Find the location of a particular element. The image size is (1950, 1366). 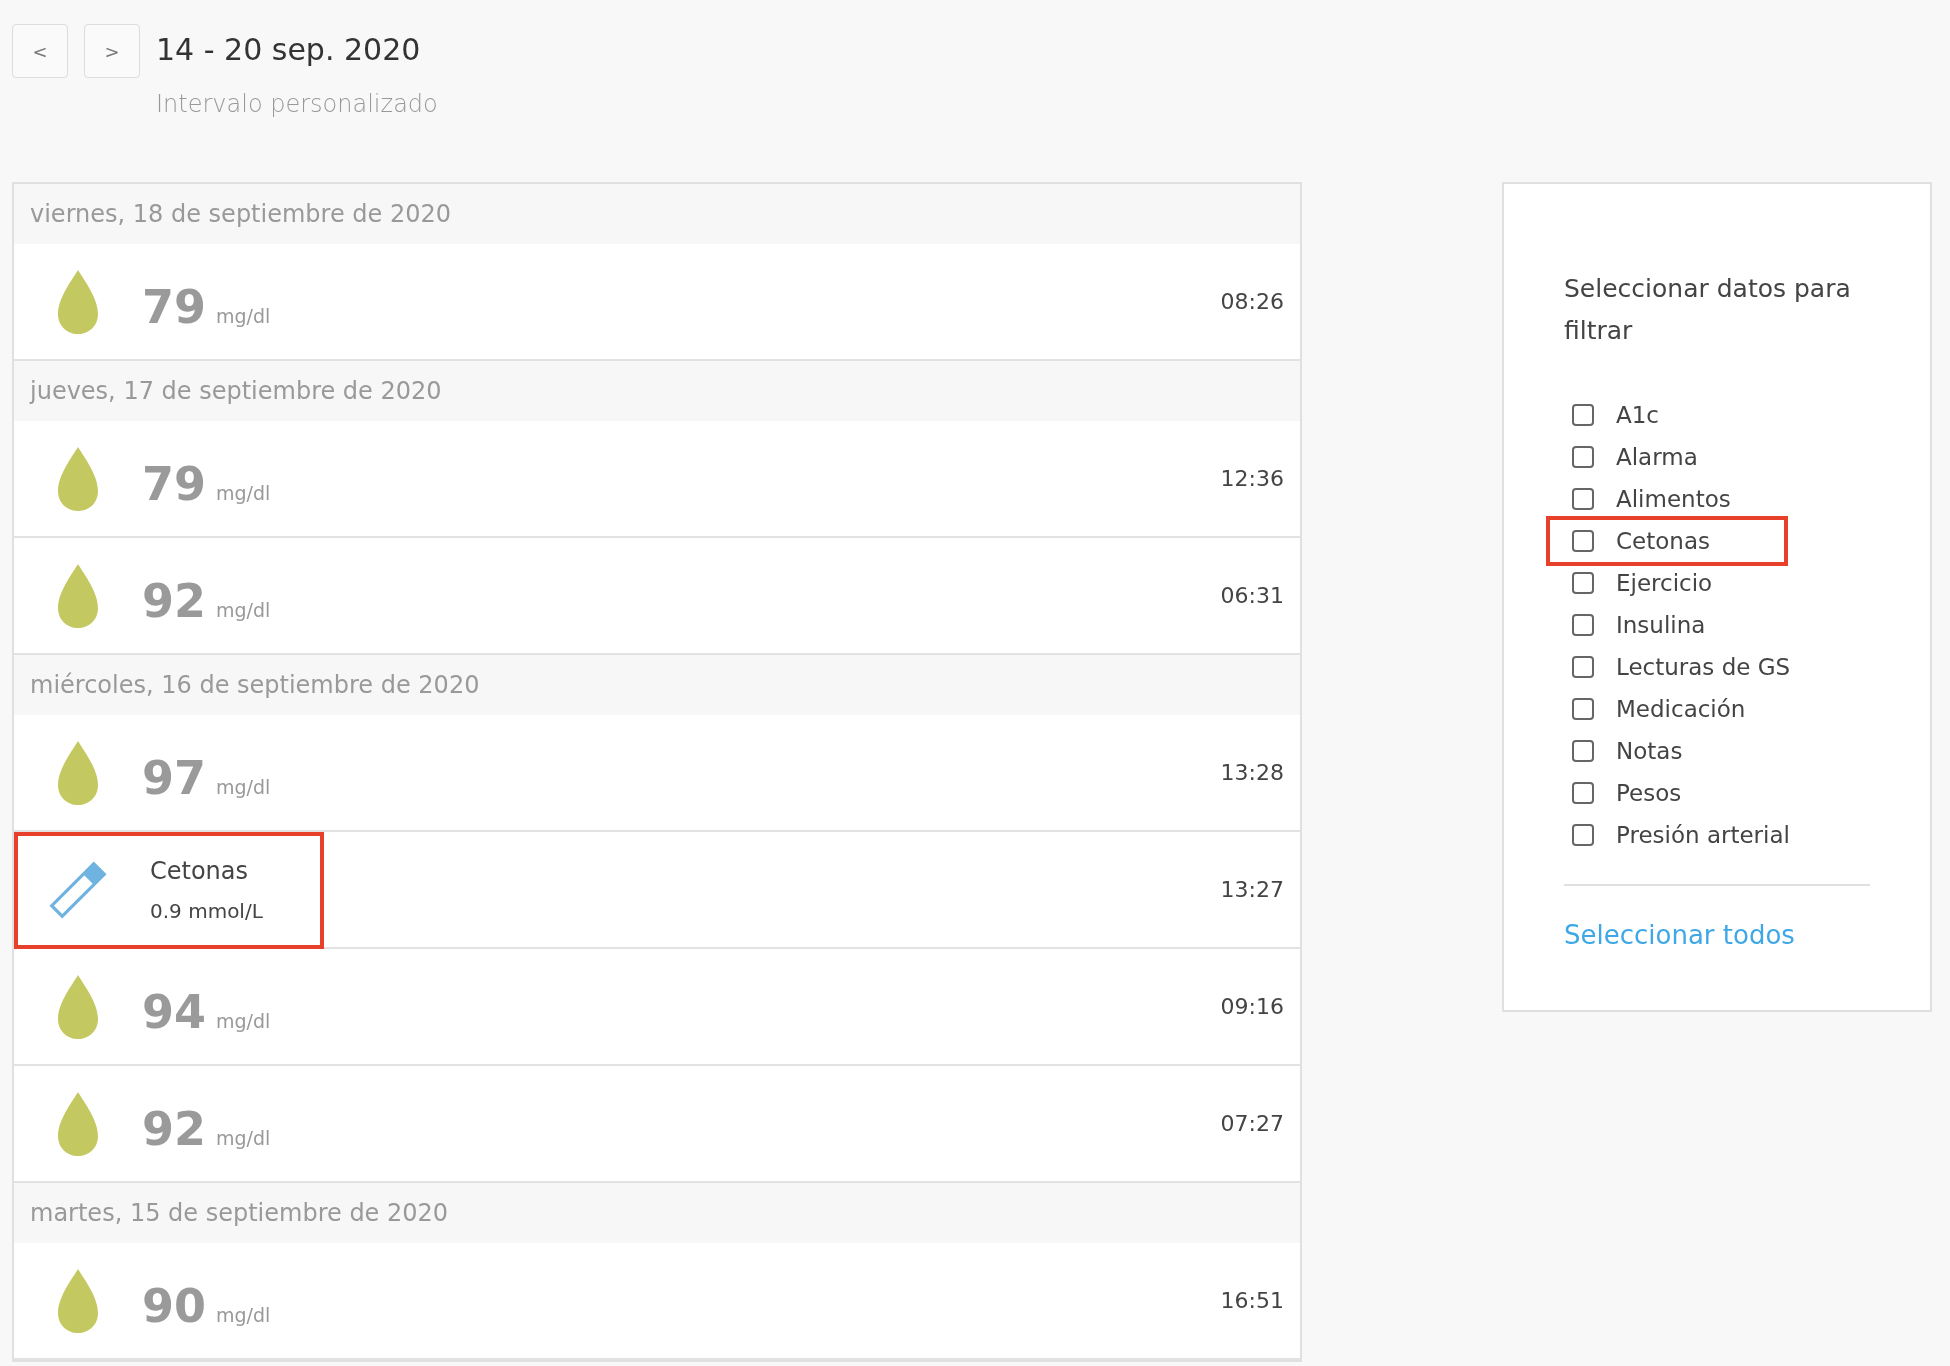

date-range-title: 14 - 20 sep. 2020 is located at coordinates (289, 50).